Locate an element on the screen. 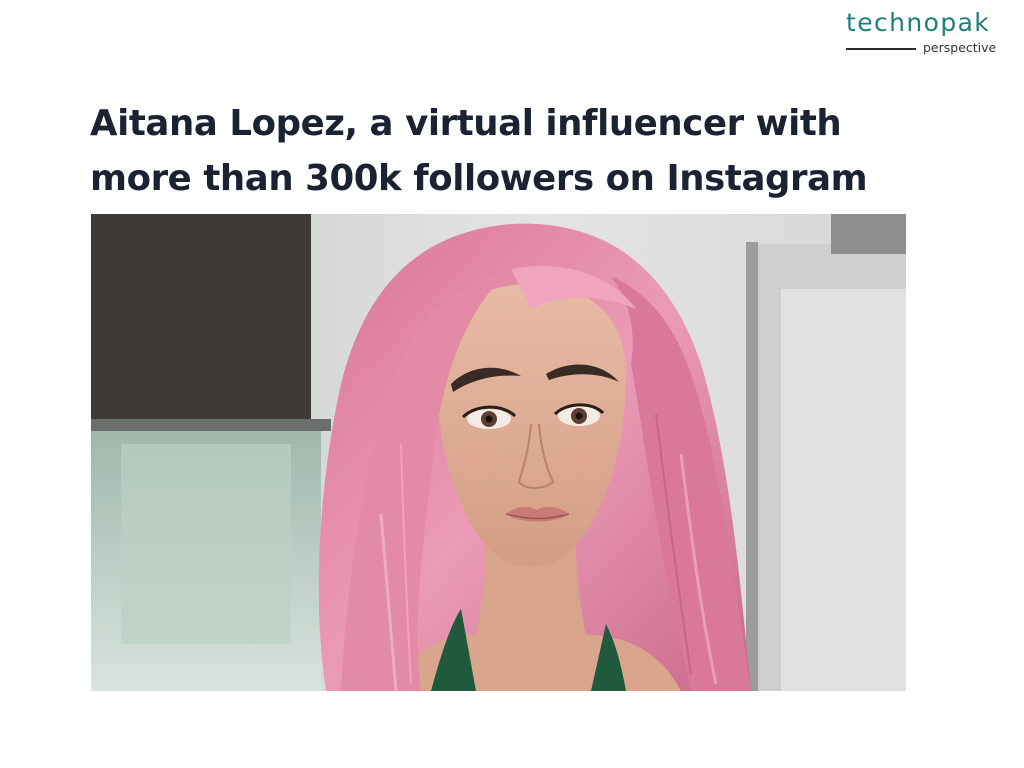 Image resolution: width=1024 pixels, height=768 pixels. headline-line-2: more than 300k followers on Instagram is located at coordinates (479, 178).